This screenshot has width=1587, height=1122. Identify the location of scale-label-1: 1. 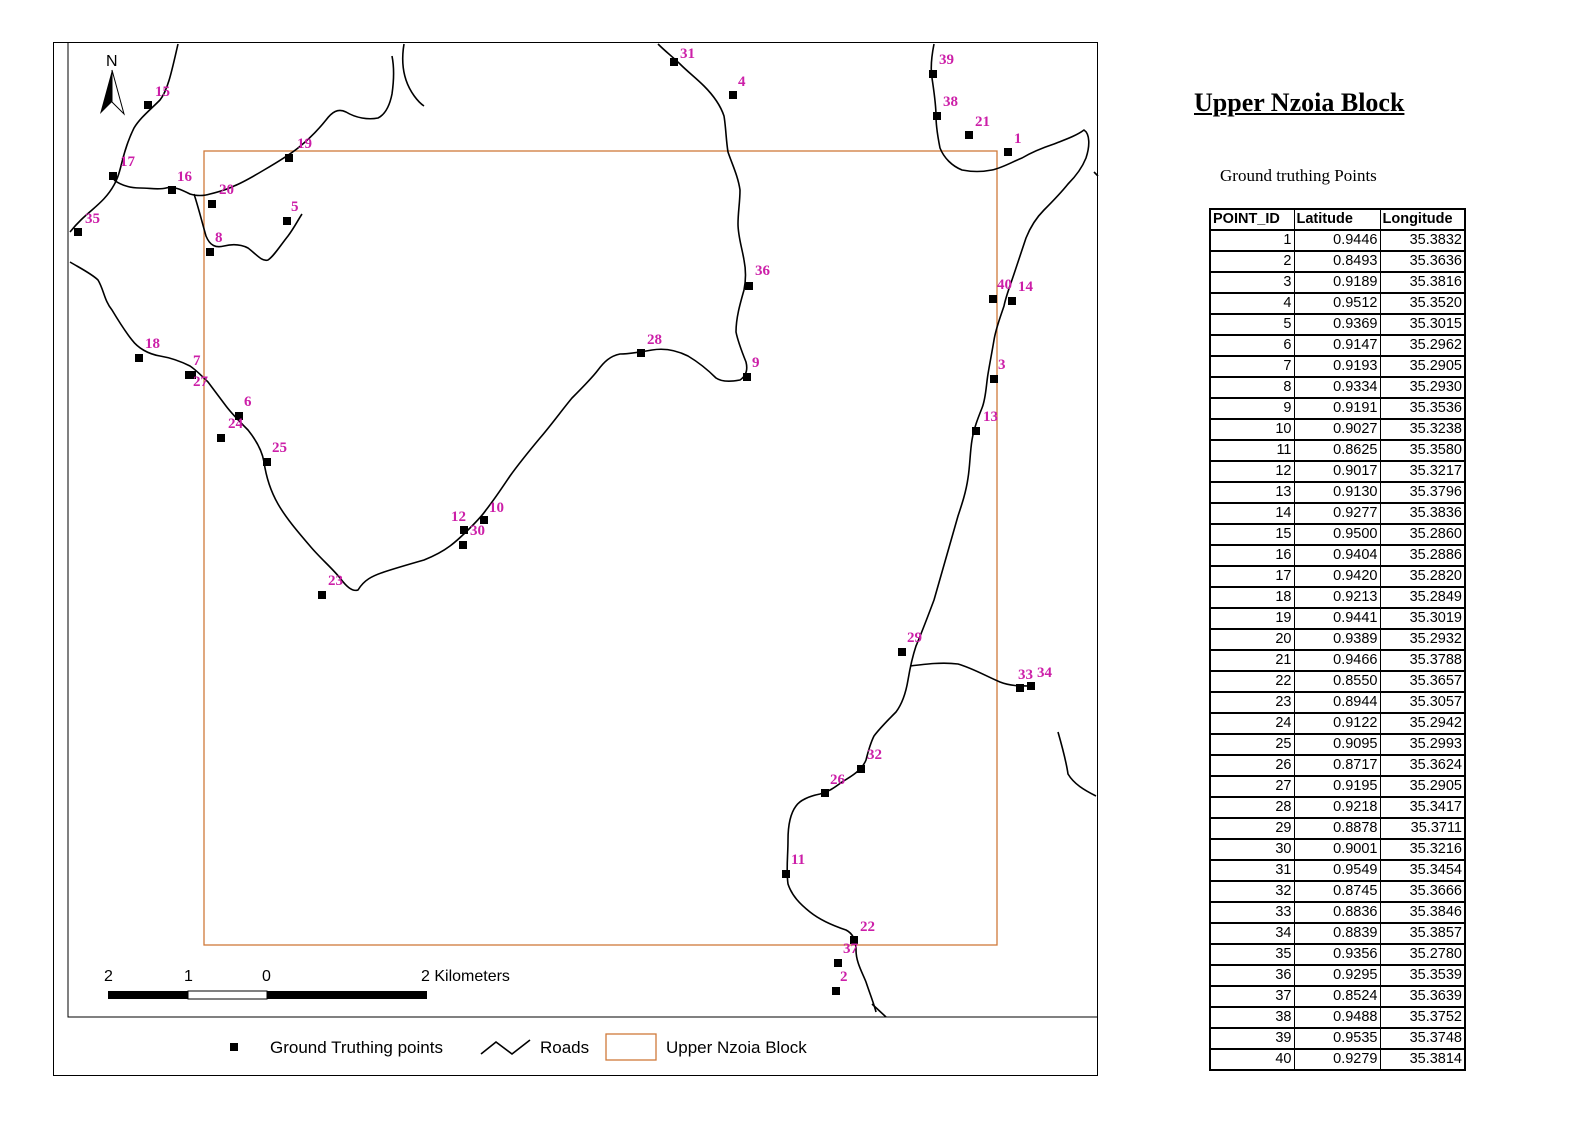
(188, 976).